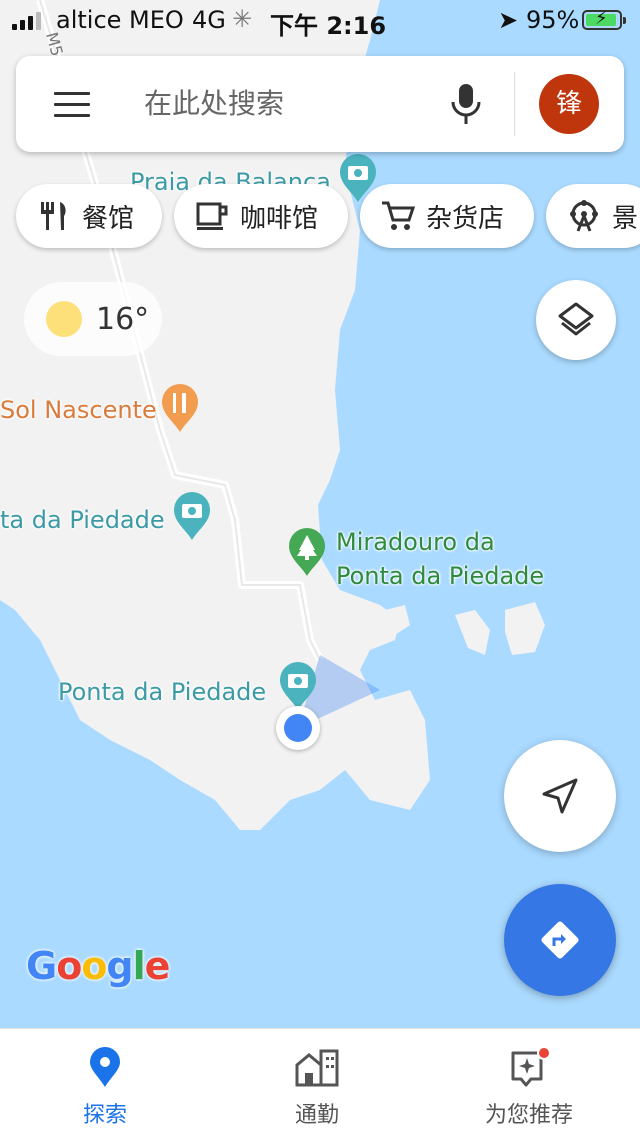  Describe the element at coordinates (180, 409) in the screenshot. I see `restaurant-pin-icon` at that location.